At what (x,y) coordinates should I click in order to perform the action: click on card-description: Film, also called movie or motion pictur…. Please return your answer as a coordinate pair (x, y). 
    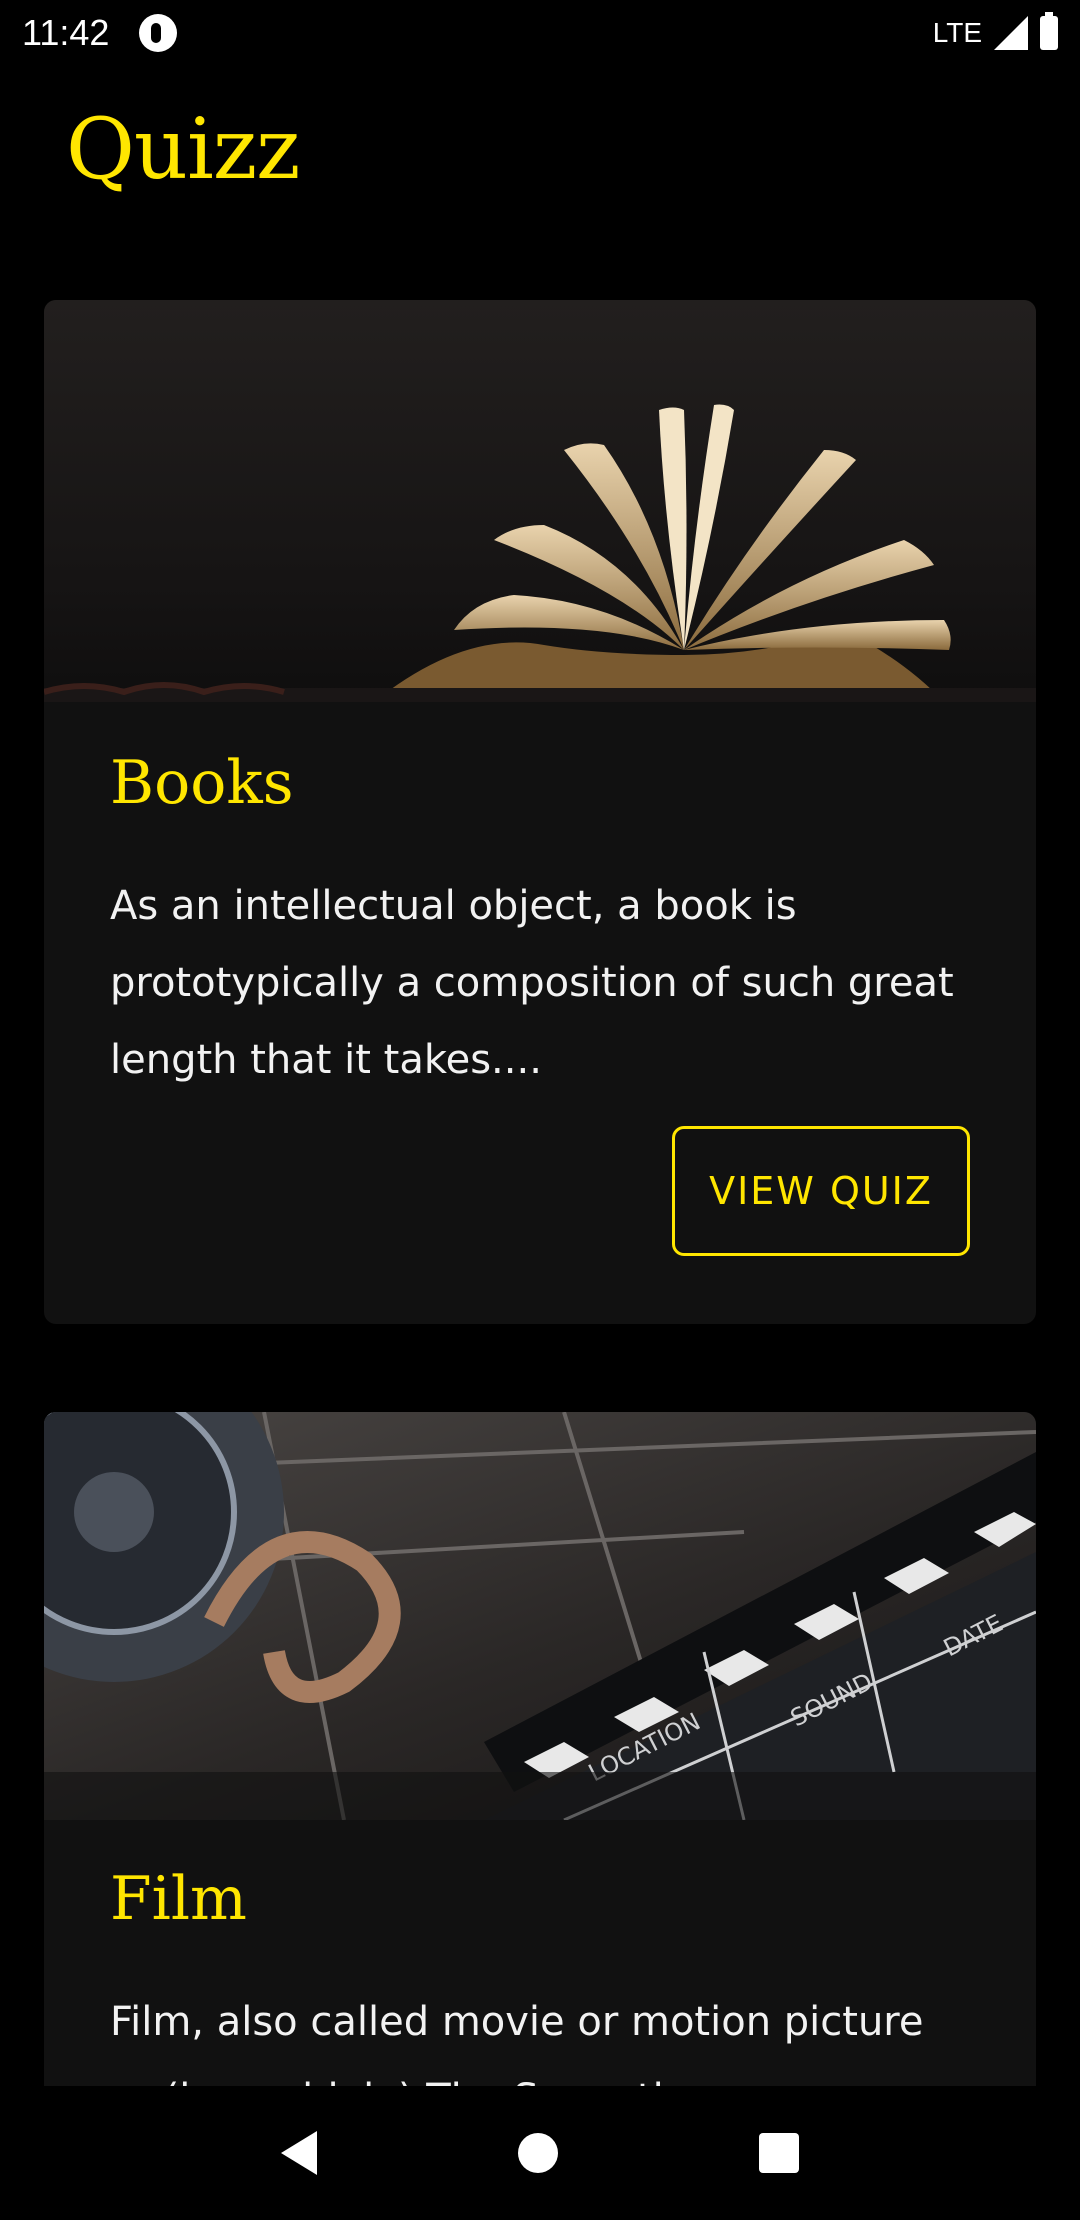
    Looking at the image, I should click on (517, 2042).